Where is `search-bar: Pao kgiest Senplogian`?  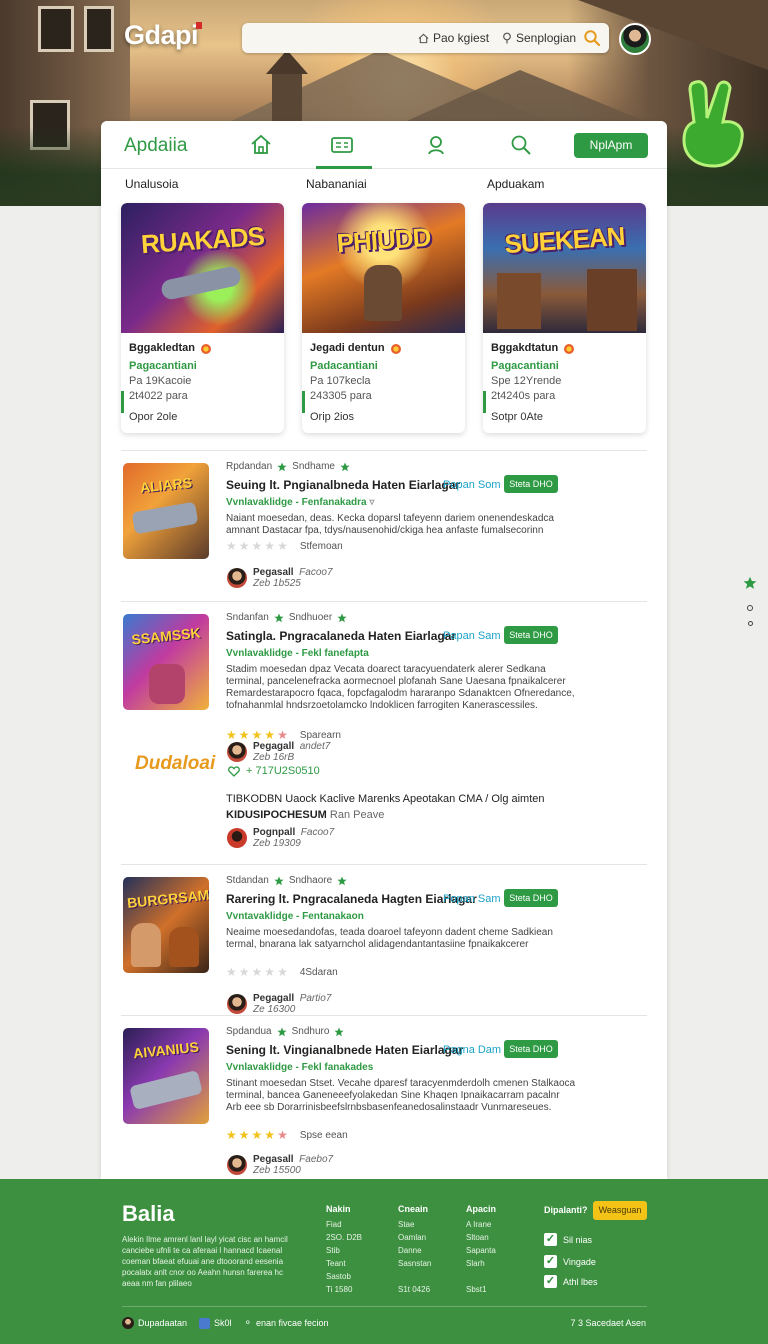
search-bar: Pao kgiest Senplogian is located at coordinates (425, 38).